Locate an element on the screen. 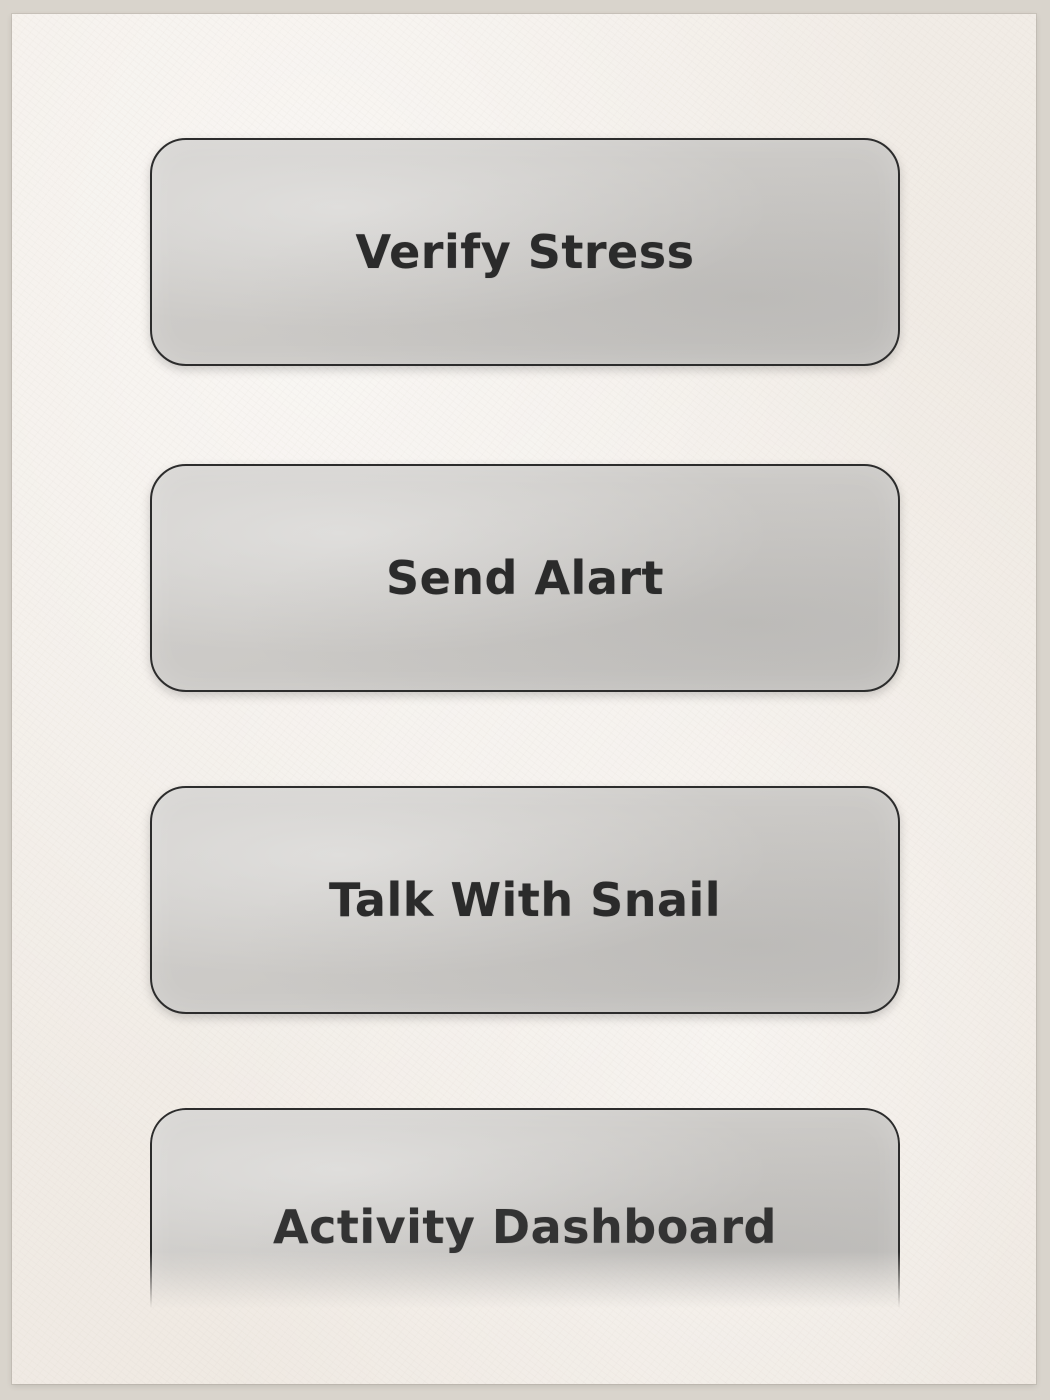  activity-dashboard-button: Activity Dashboard is located at coordinates (525, 1208).